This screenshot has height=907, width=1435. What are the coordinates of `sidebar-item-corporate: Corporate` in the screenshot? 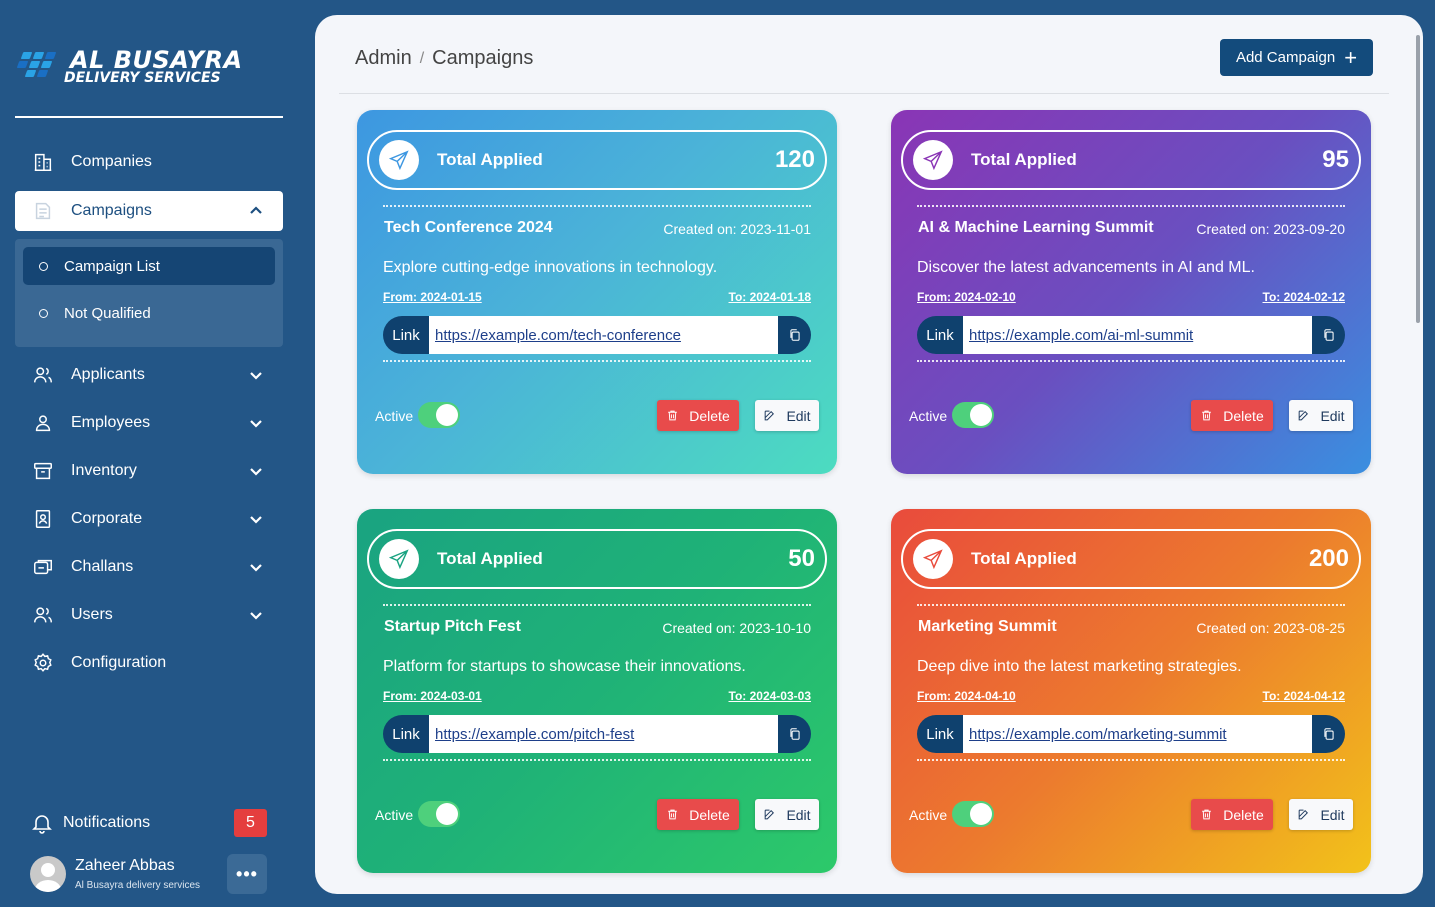 It's located at (149, 519).